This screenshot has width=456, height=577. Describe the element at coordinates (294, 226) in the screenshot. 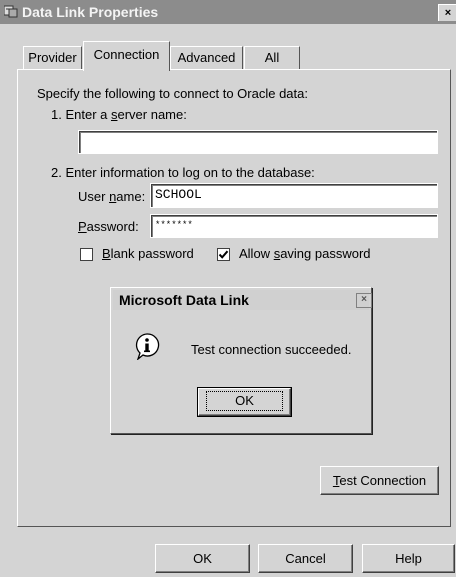

I see `password-input: *******` at that location.